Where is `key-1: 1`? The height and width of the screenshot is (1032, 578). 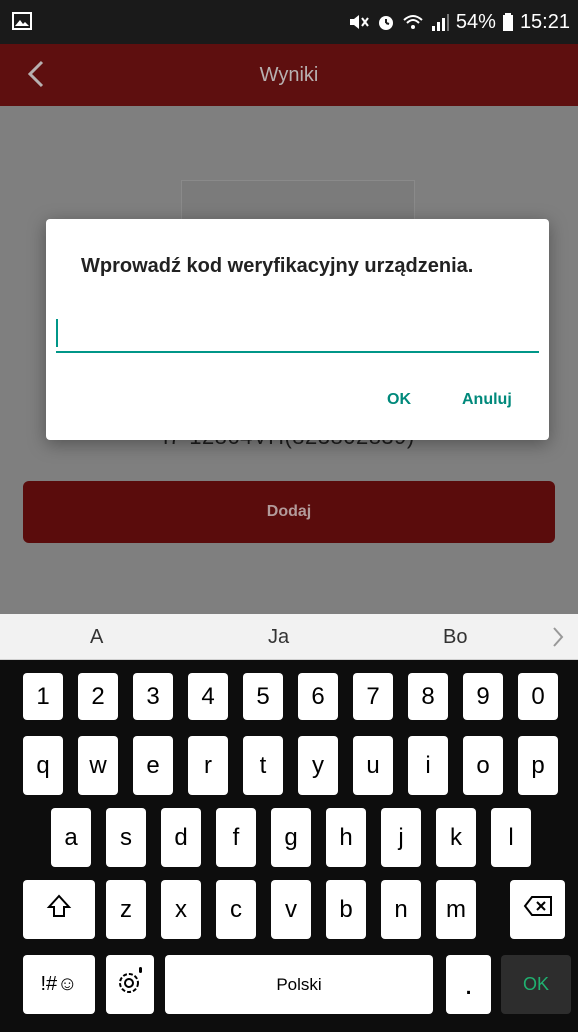 key-1: 1 is located at coordinates (43, 696).